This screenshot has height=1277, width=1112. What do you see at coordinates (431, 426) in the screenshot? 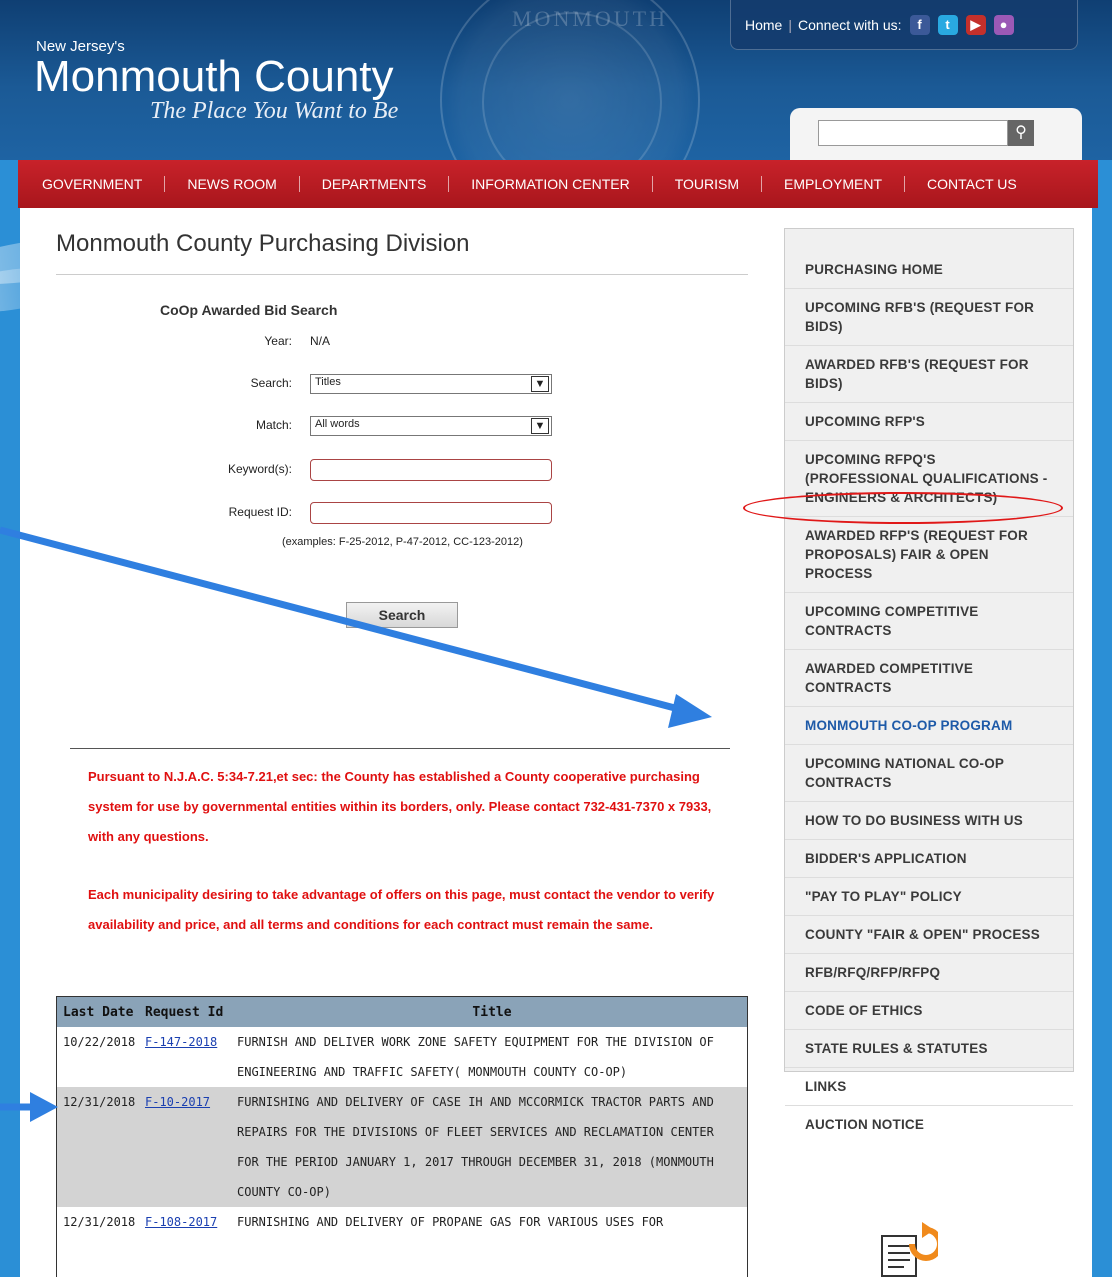
I see `match-select: All words ▼` at bounding box center [431, 426].